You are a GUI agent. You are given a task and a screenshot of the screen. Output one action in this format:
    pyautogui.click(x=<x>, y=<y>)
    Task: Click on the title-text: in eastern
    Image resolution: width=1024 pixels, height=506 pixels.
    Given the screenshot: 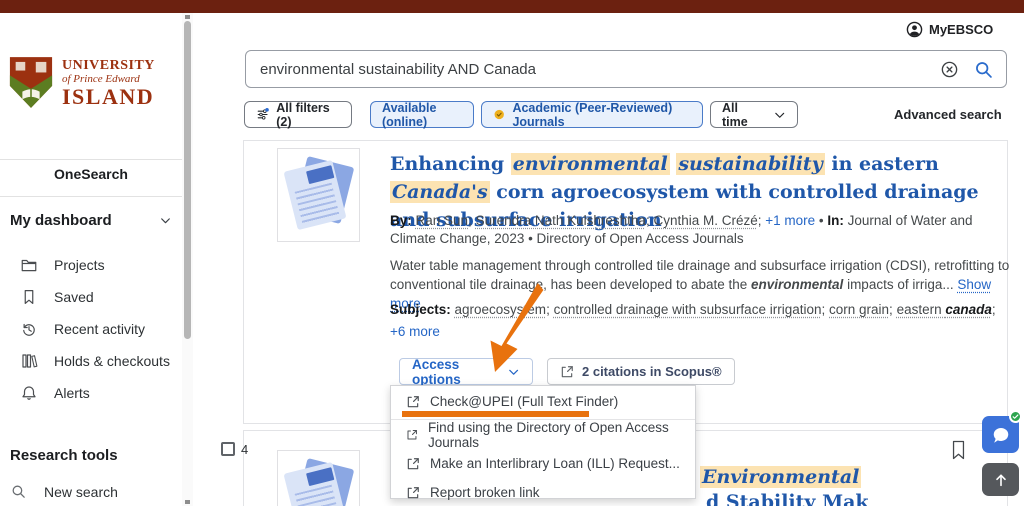 What is the action you would take?
    pyautogui.click(x=881, y=164)
    